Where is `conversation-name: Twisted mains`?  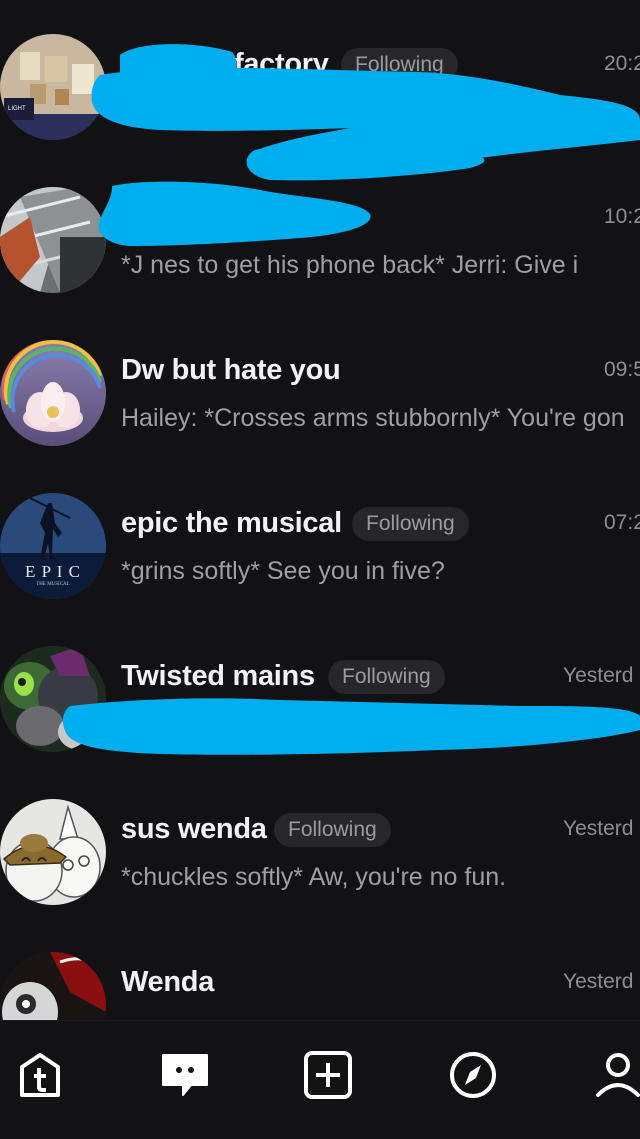 conversation-name: Twisted mains is located at coordinates (218, 676).